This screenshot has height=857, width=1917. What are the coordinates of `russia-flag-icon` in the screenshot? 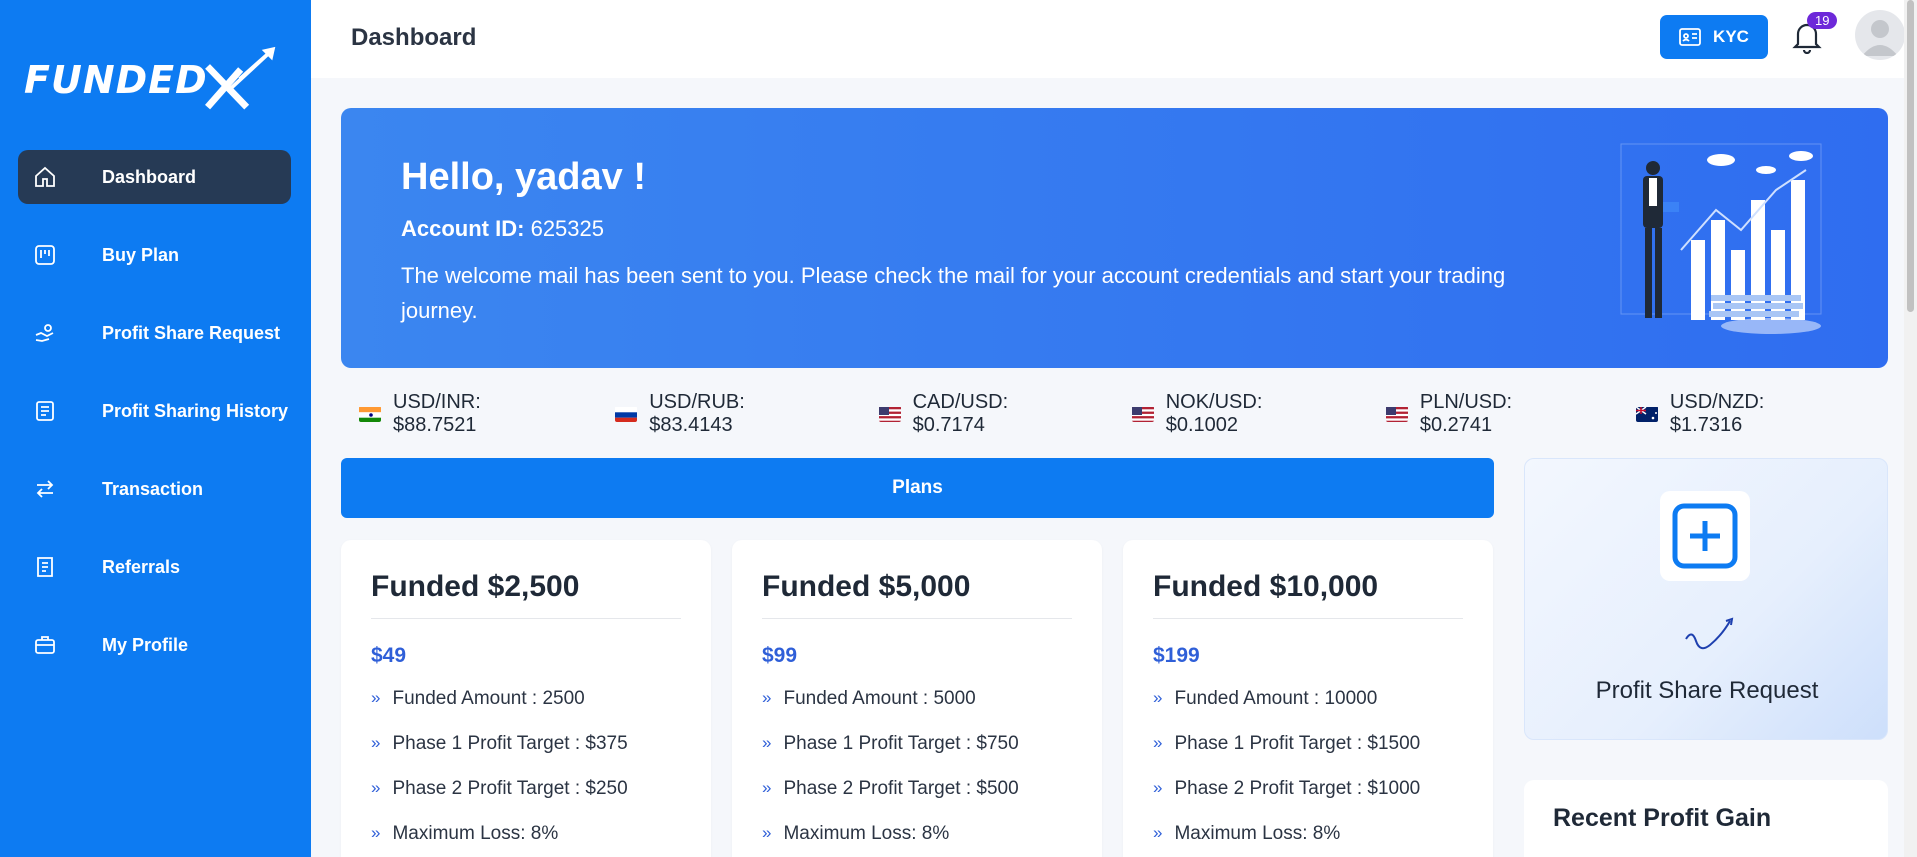 It's located at (626, 414).